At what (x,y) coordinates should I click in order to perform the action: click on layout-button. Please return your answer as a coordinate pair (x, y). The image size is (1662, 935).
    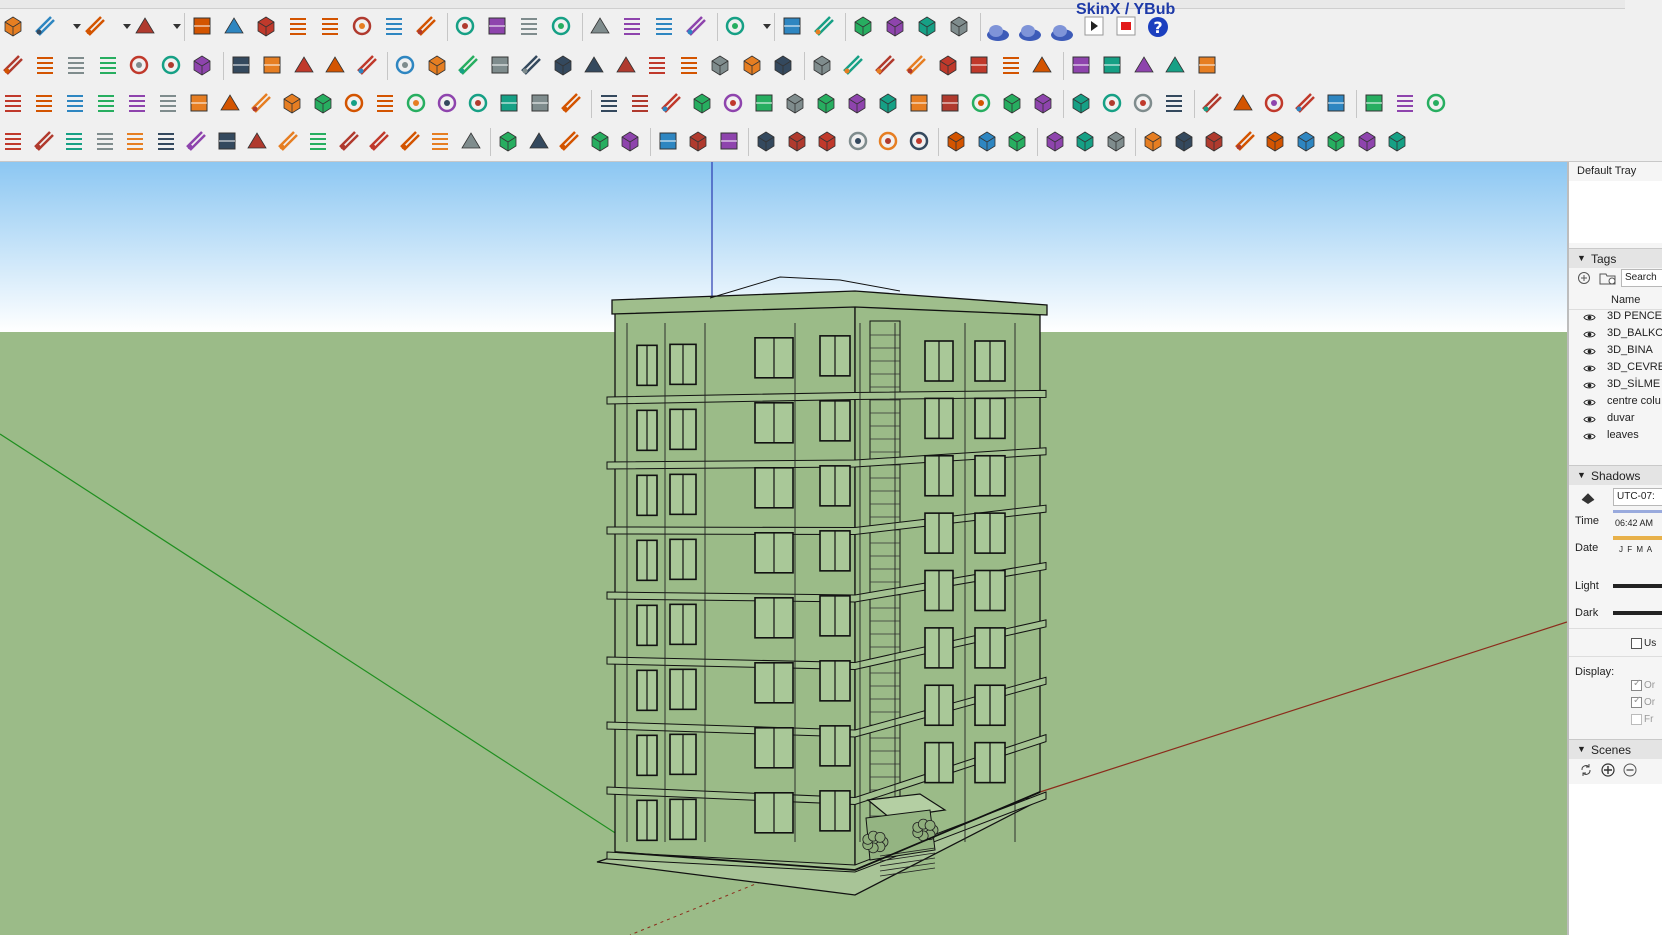
    Looking at the image, I should click on (1174, 103).